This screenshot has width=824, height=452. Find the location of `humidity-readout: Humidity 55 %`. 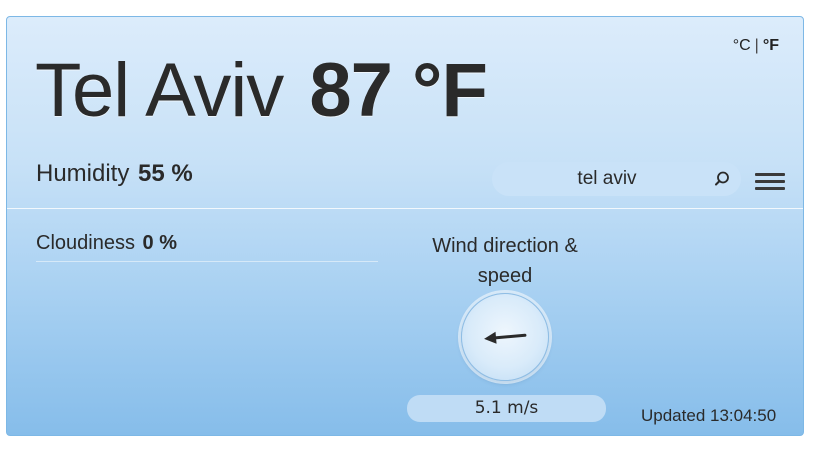

humidity-readout: Humidity 55 % is located at coordinates (114, 174).